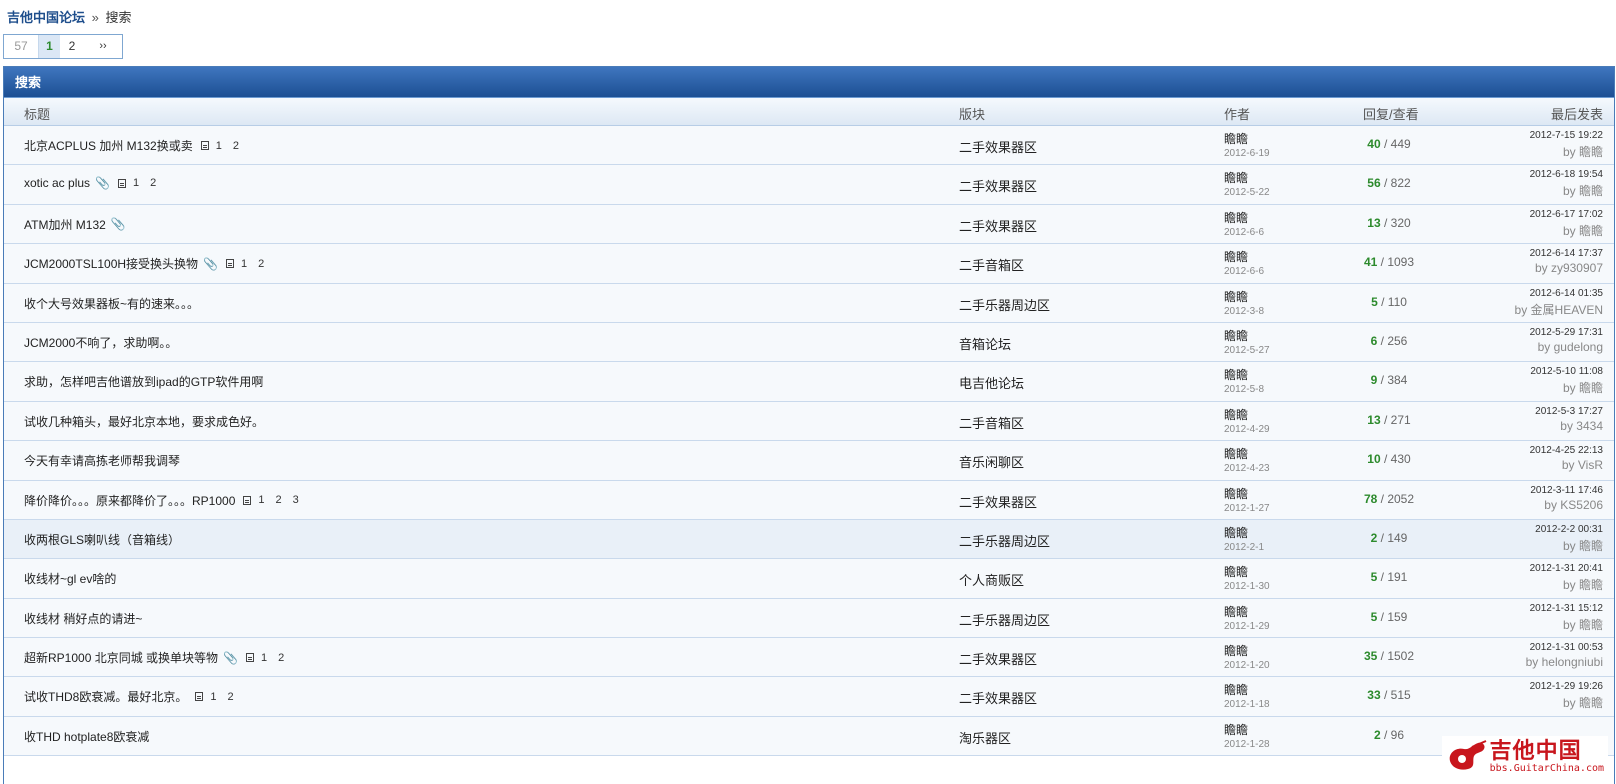  Describe the element at coordinates (1559, 293) in the screenshot. I see `last-post-time: 2012-6-14 01:35` at that location.